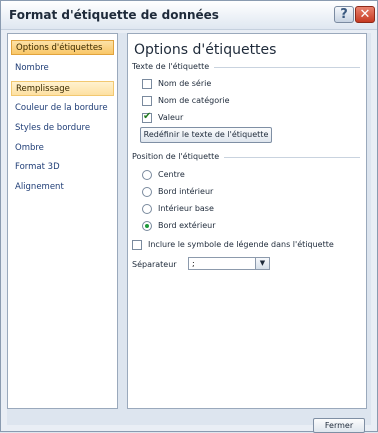 The height and width of the screenshot is (433, 378). I want to click on sidebar-item-nombre: Nombre, so click(62, 68).